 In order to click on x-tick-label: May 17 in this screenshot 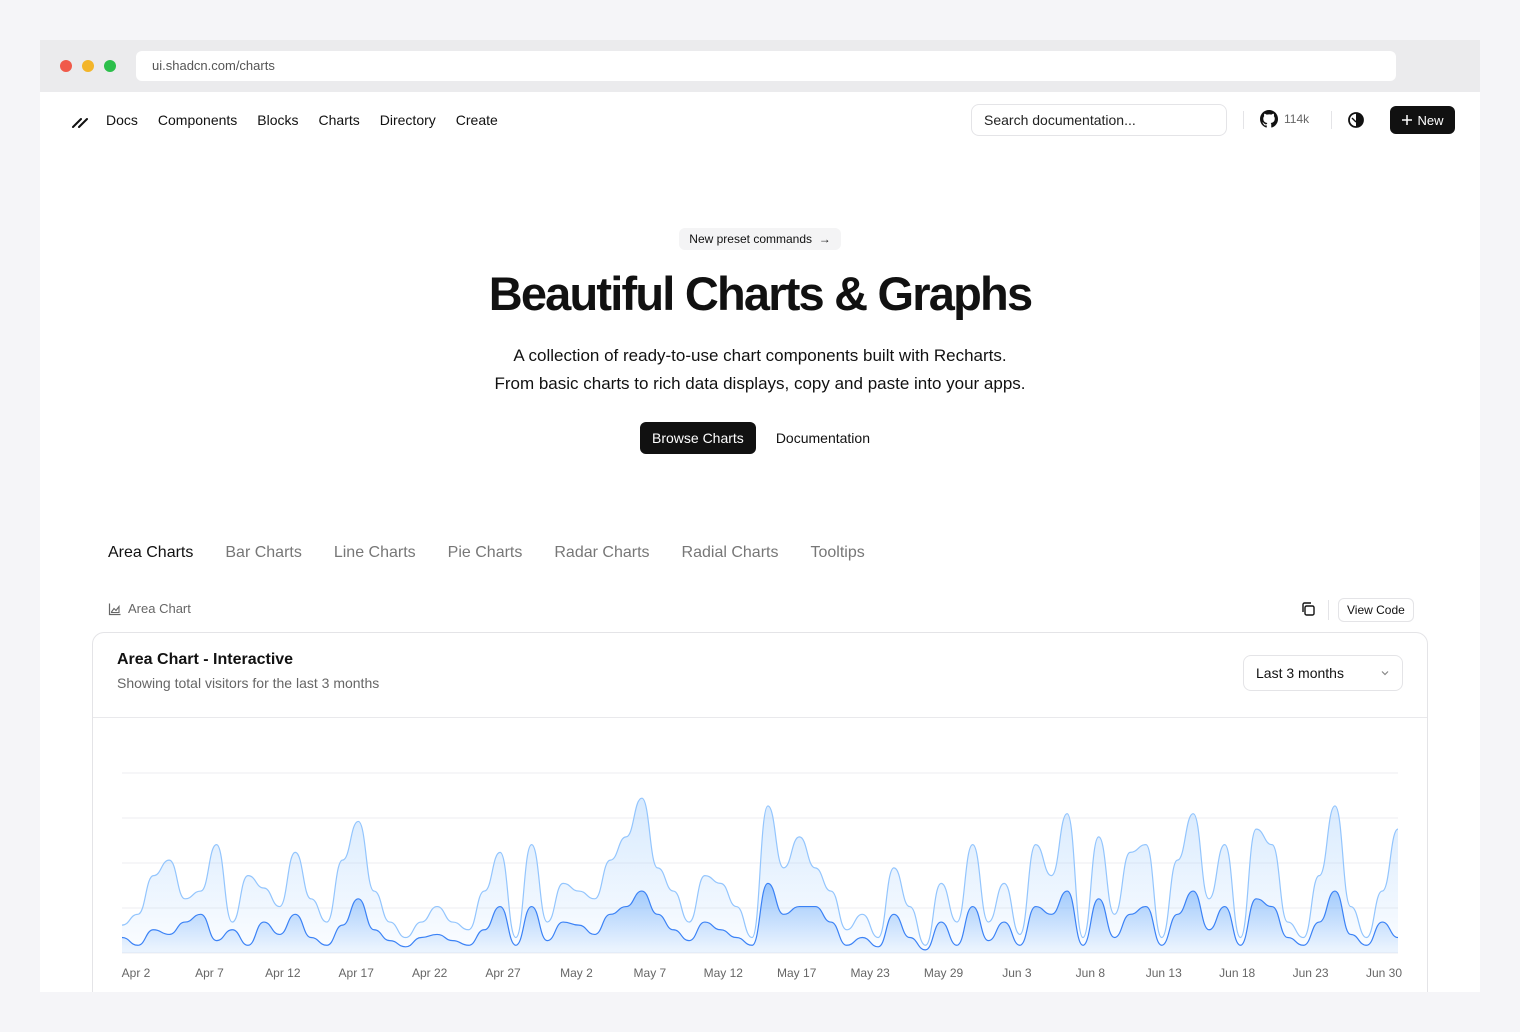, I will do `click(797, 973)`.